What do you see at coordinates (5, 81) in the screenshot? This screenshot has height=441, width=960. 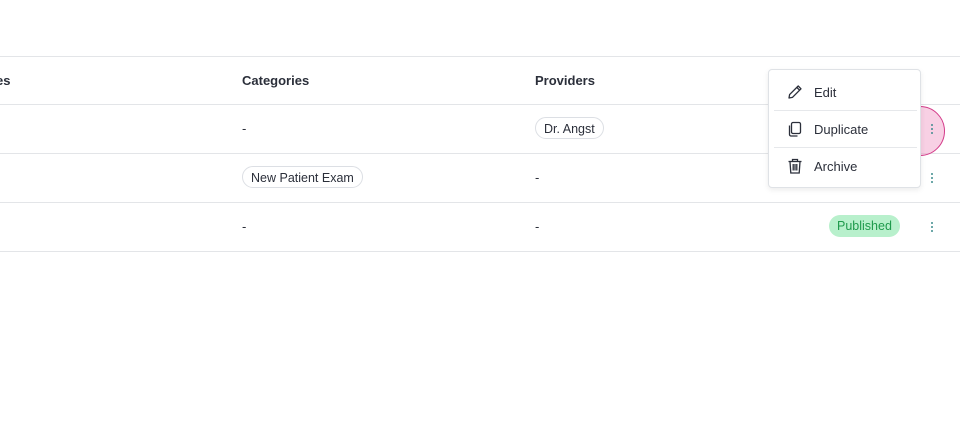 I see `column-header-name: es` at bounding box center [5, 81].